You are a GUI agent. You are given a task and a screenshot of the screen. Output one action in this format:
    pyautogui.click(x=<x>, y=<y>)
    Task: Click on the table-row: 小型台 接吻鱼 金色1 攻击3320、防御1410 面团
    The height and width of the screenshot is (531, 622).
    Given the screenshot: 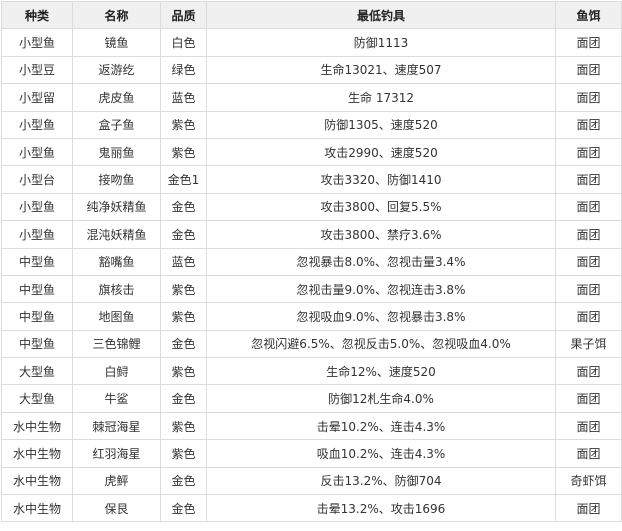 What is the action you would take?
    pyautogui.click(x=311, y=179)
    